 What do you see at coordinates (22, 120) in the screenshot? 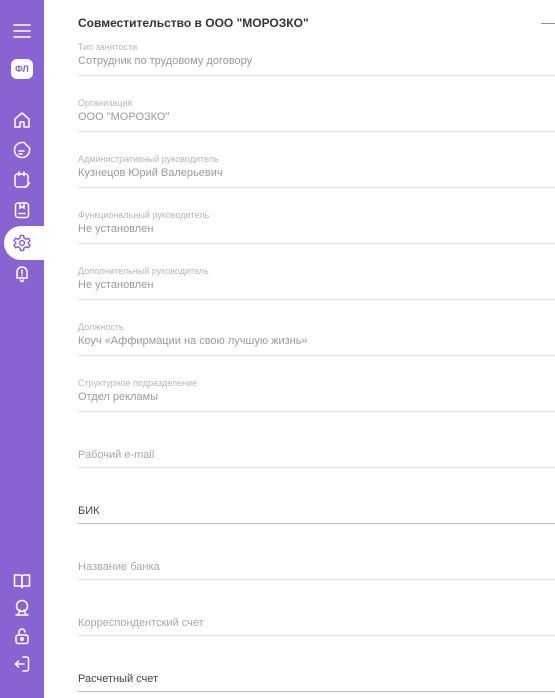
I see `home-icon` at bounding box center [22, 120].